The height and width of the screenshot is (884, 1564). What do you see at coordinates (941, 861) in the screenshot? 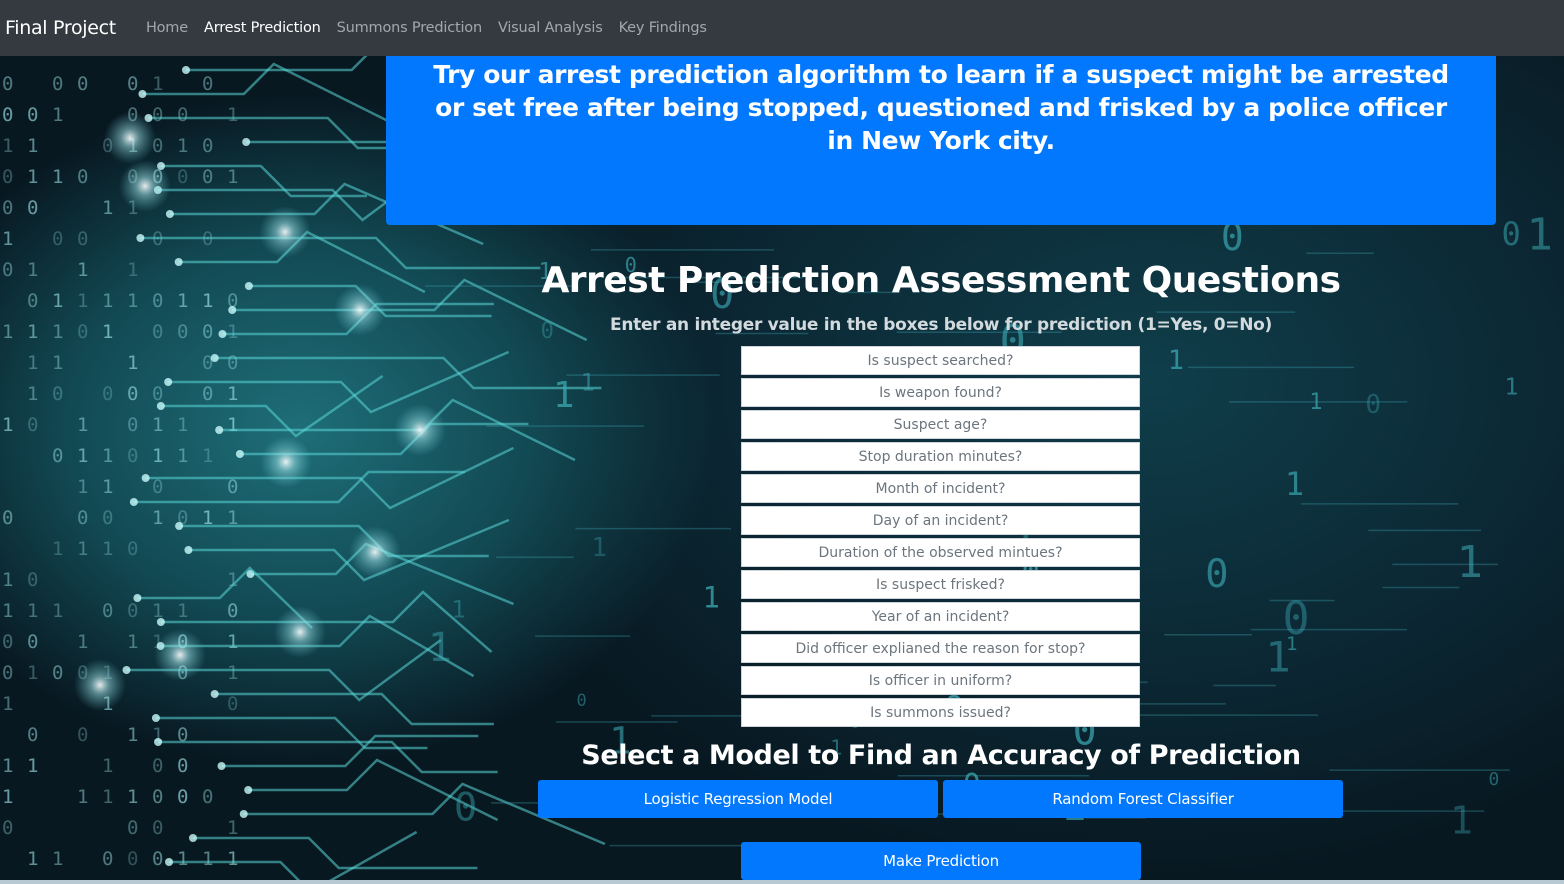
I see `make-prediction-button: Make Prediction` at bounding box center [941, 861].